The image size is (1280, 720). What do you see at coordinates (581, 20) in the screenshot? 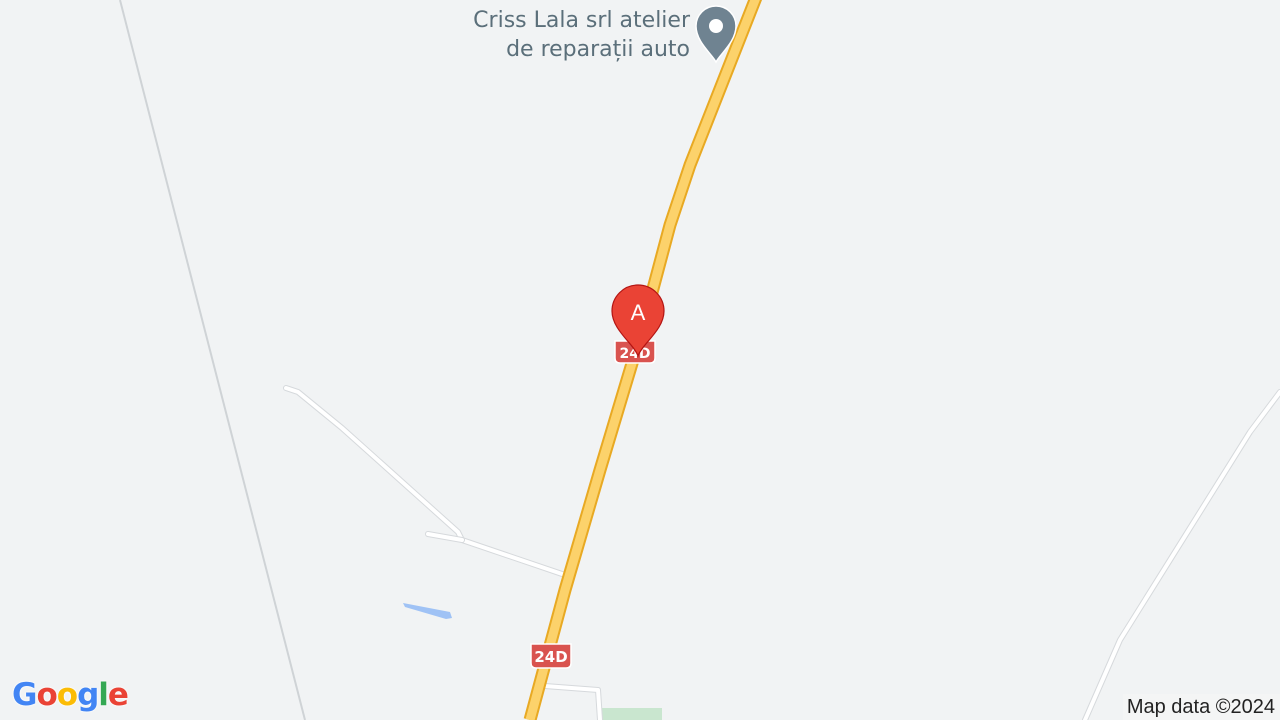
I see `poi-name-line1: Criss Lala srl atelier` at bounding box center [581, 20].